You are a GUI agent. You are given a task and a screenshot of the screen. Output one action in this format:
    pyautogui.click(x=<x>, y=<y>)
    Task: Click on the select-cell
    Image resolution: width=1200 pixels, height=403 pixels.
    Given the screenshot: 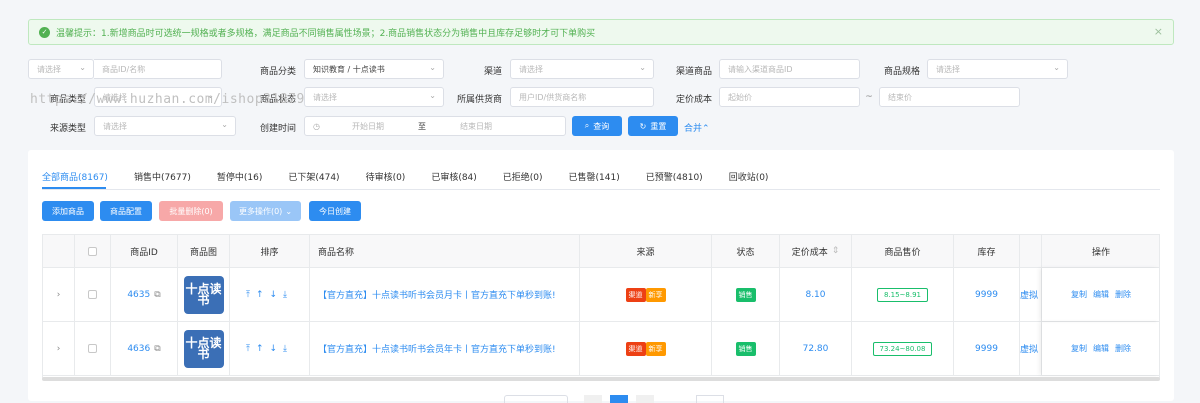 What is the action you would take?
    pyautogui.click(x=93, y=294)
    